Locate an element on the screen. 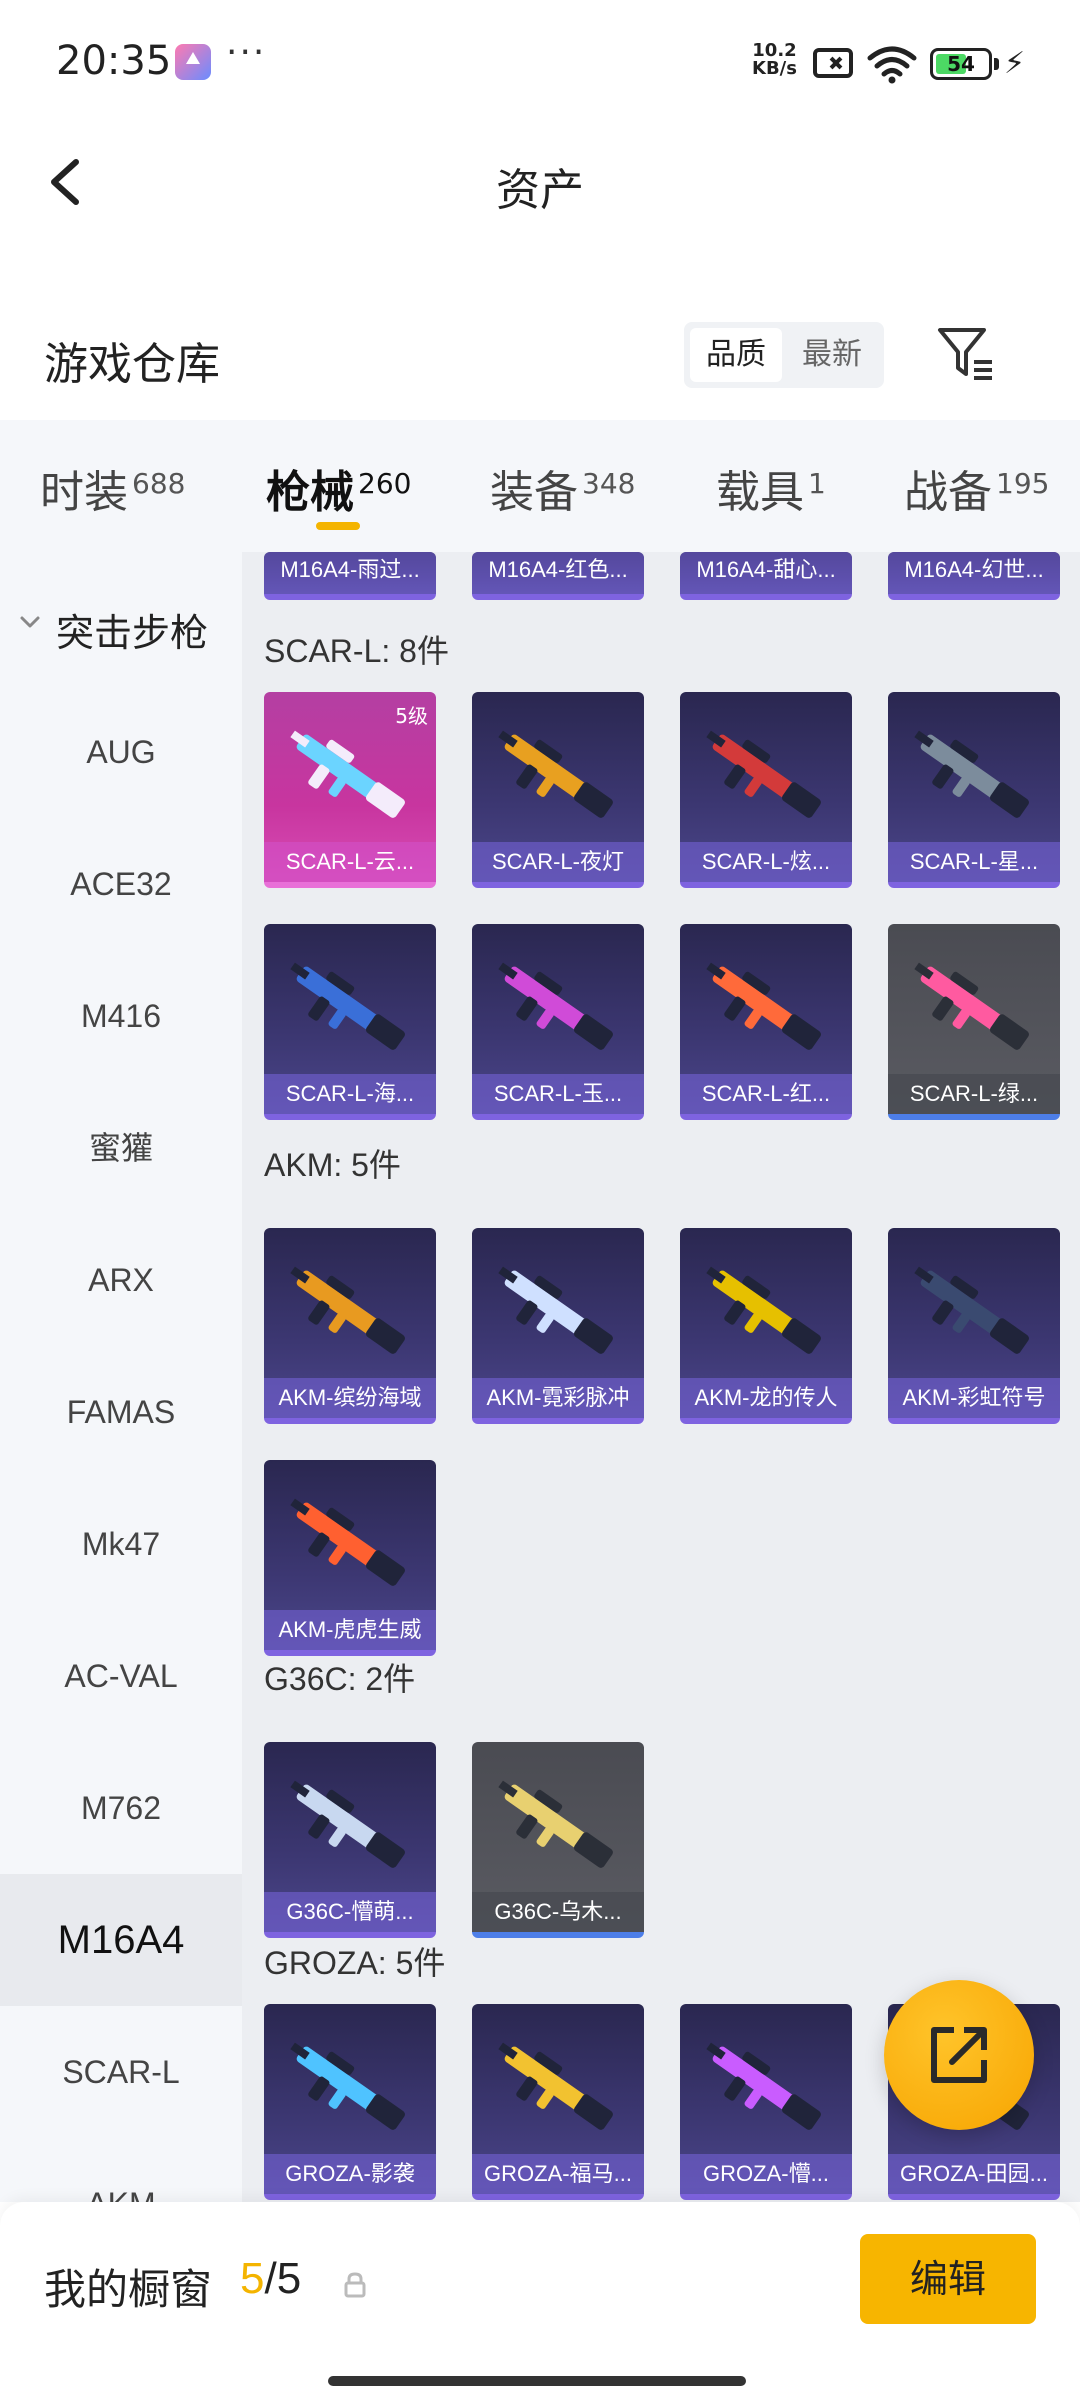 Image resolution: width=1080 pixels, height=2400 pixels. sidebar-item-honey-badger: 蜜獾 is located at coordinates (121, 1148).